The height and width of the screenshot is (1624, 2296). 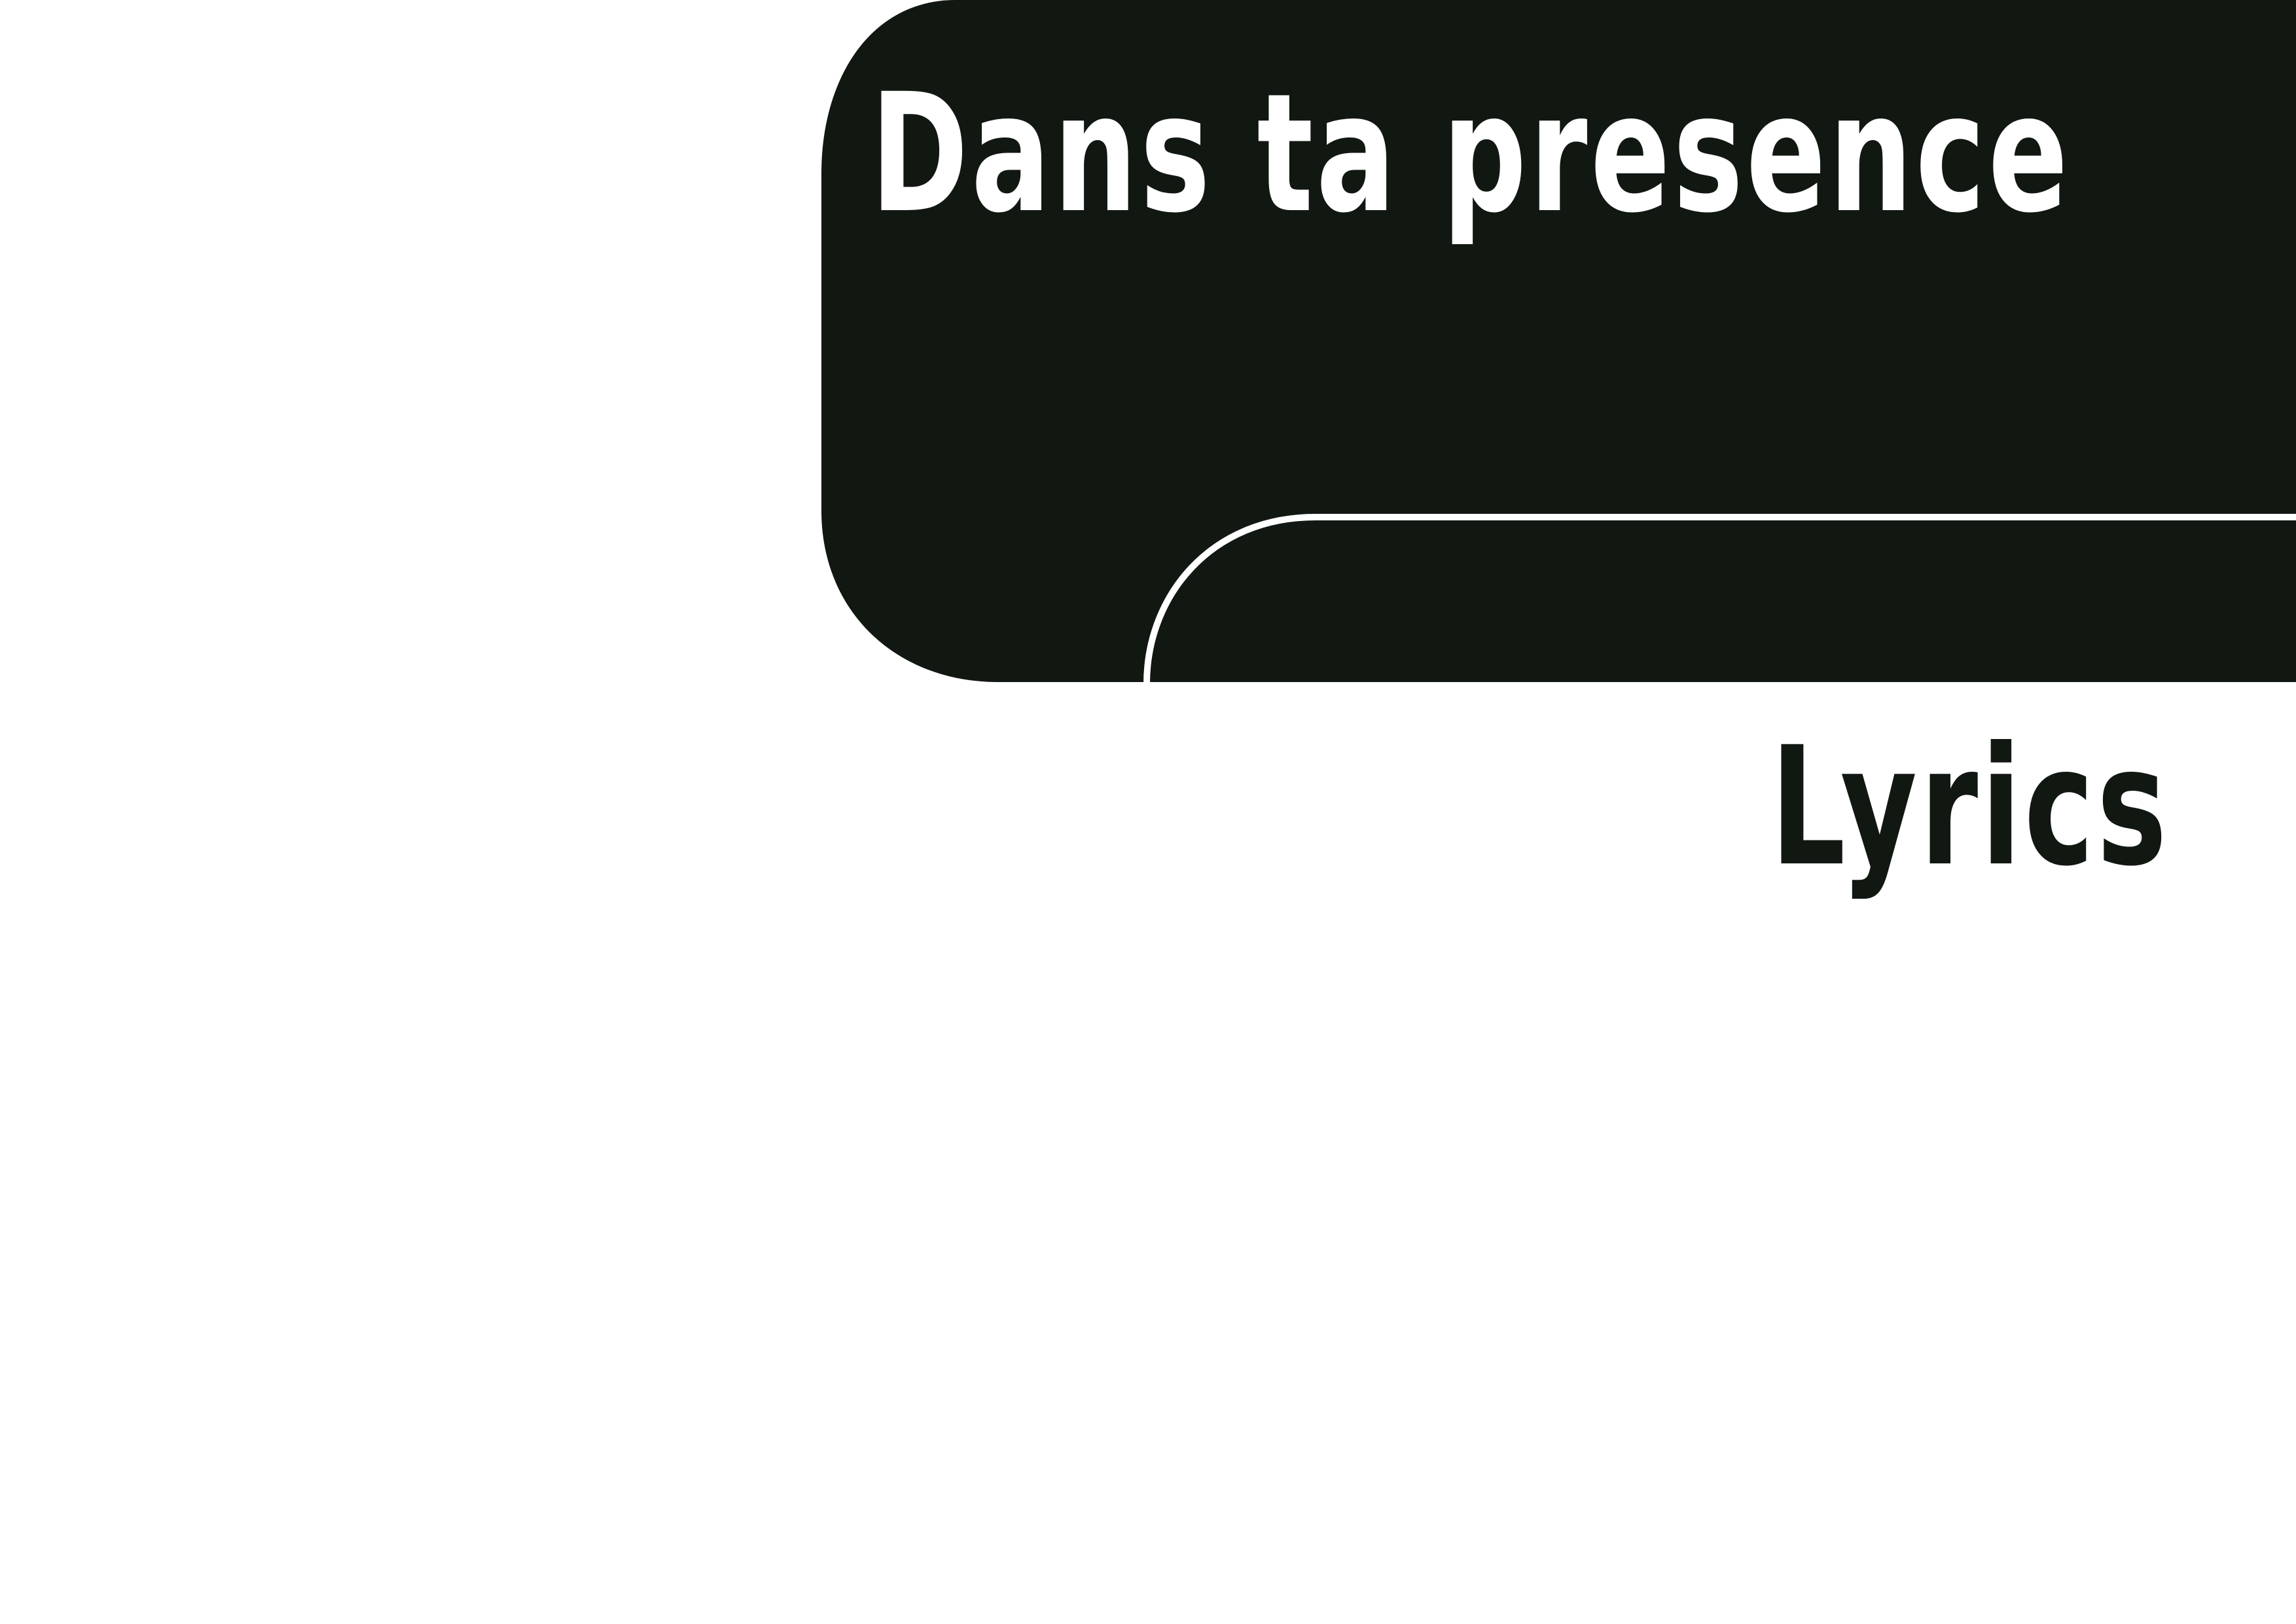 I want to click on document-title: Dans ta presence, so click(x=1470, y=153).